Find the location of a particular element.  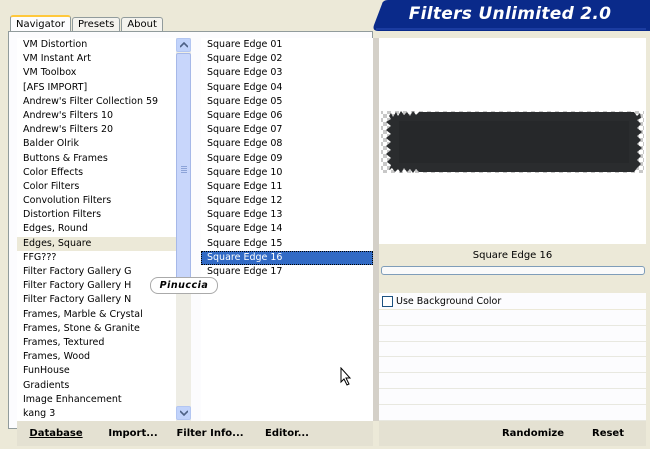

category-item: Frames, Marble & Crystal is located at coordinates (96, 315).